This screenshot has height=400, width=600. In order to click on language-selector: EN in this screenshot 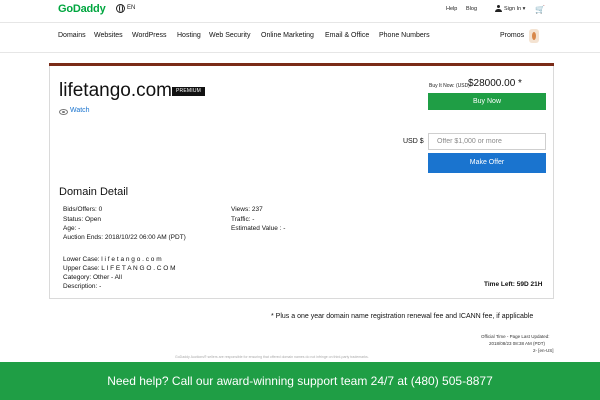, I will do `click(131, 8)`.